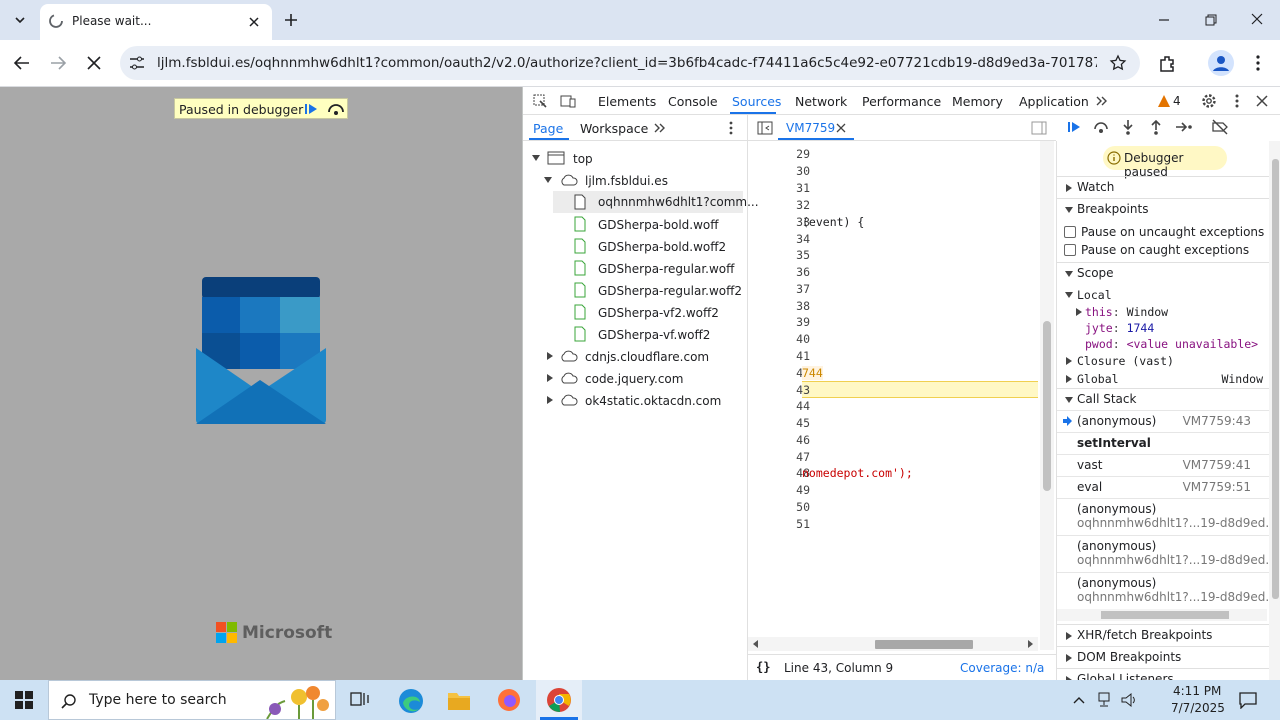  I want to click on cloud-icon, so click(569, 400).